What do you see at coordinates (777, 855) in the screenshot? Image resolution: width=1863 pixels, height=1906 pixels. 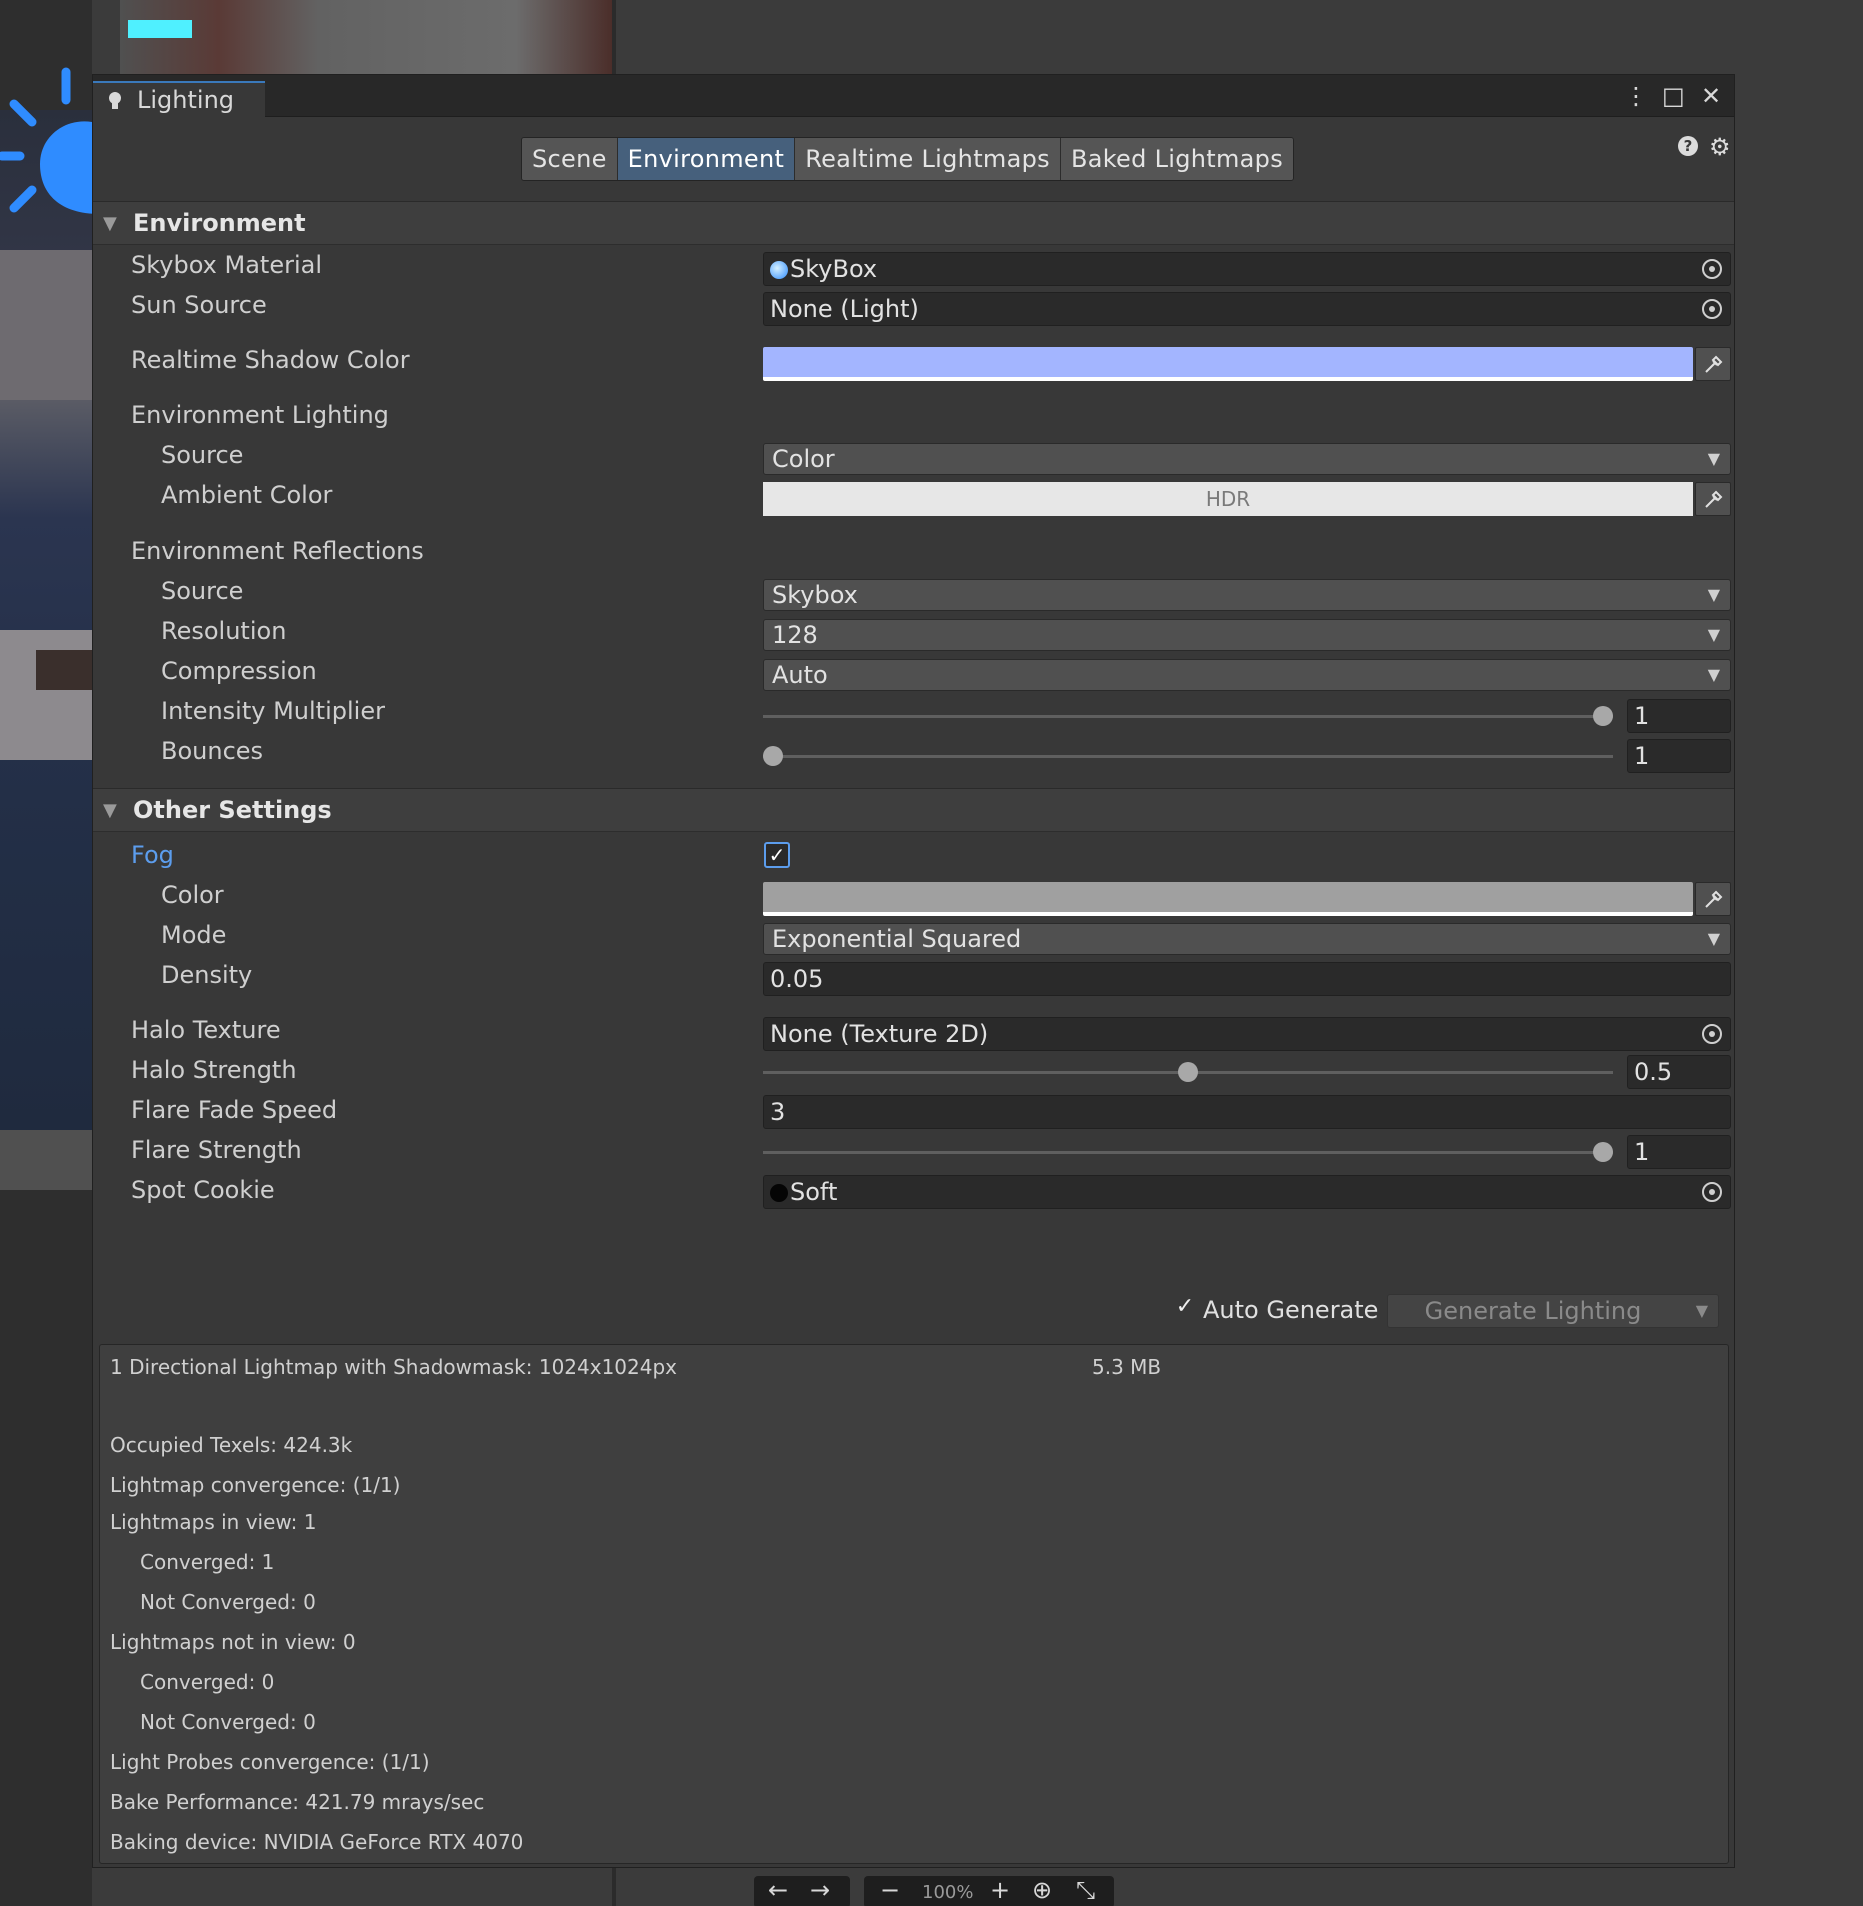 I see `fog-checkbox: ✓` at bounding box center [777, 855].